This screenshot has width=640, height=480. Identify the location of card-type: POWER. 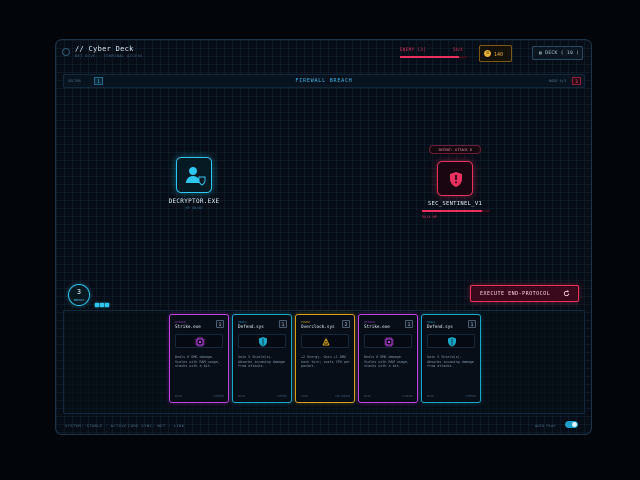
(306, 322).